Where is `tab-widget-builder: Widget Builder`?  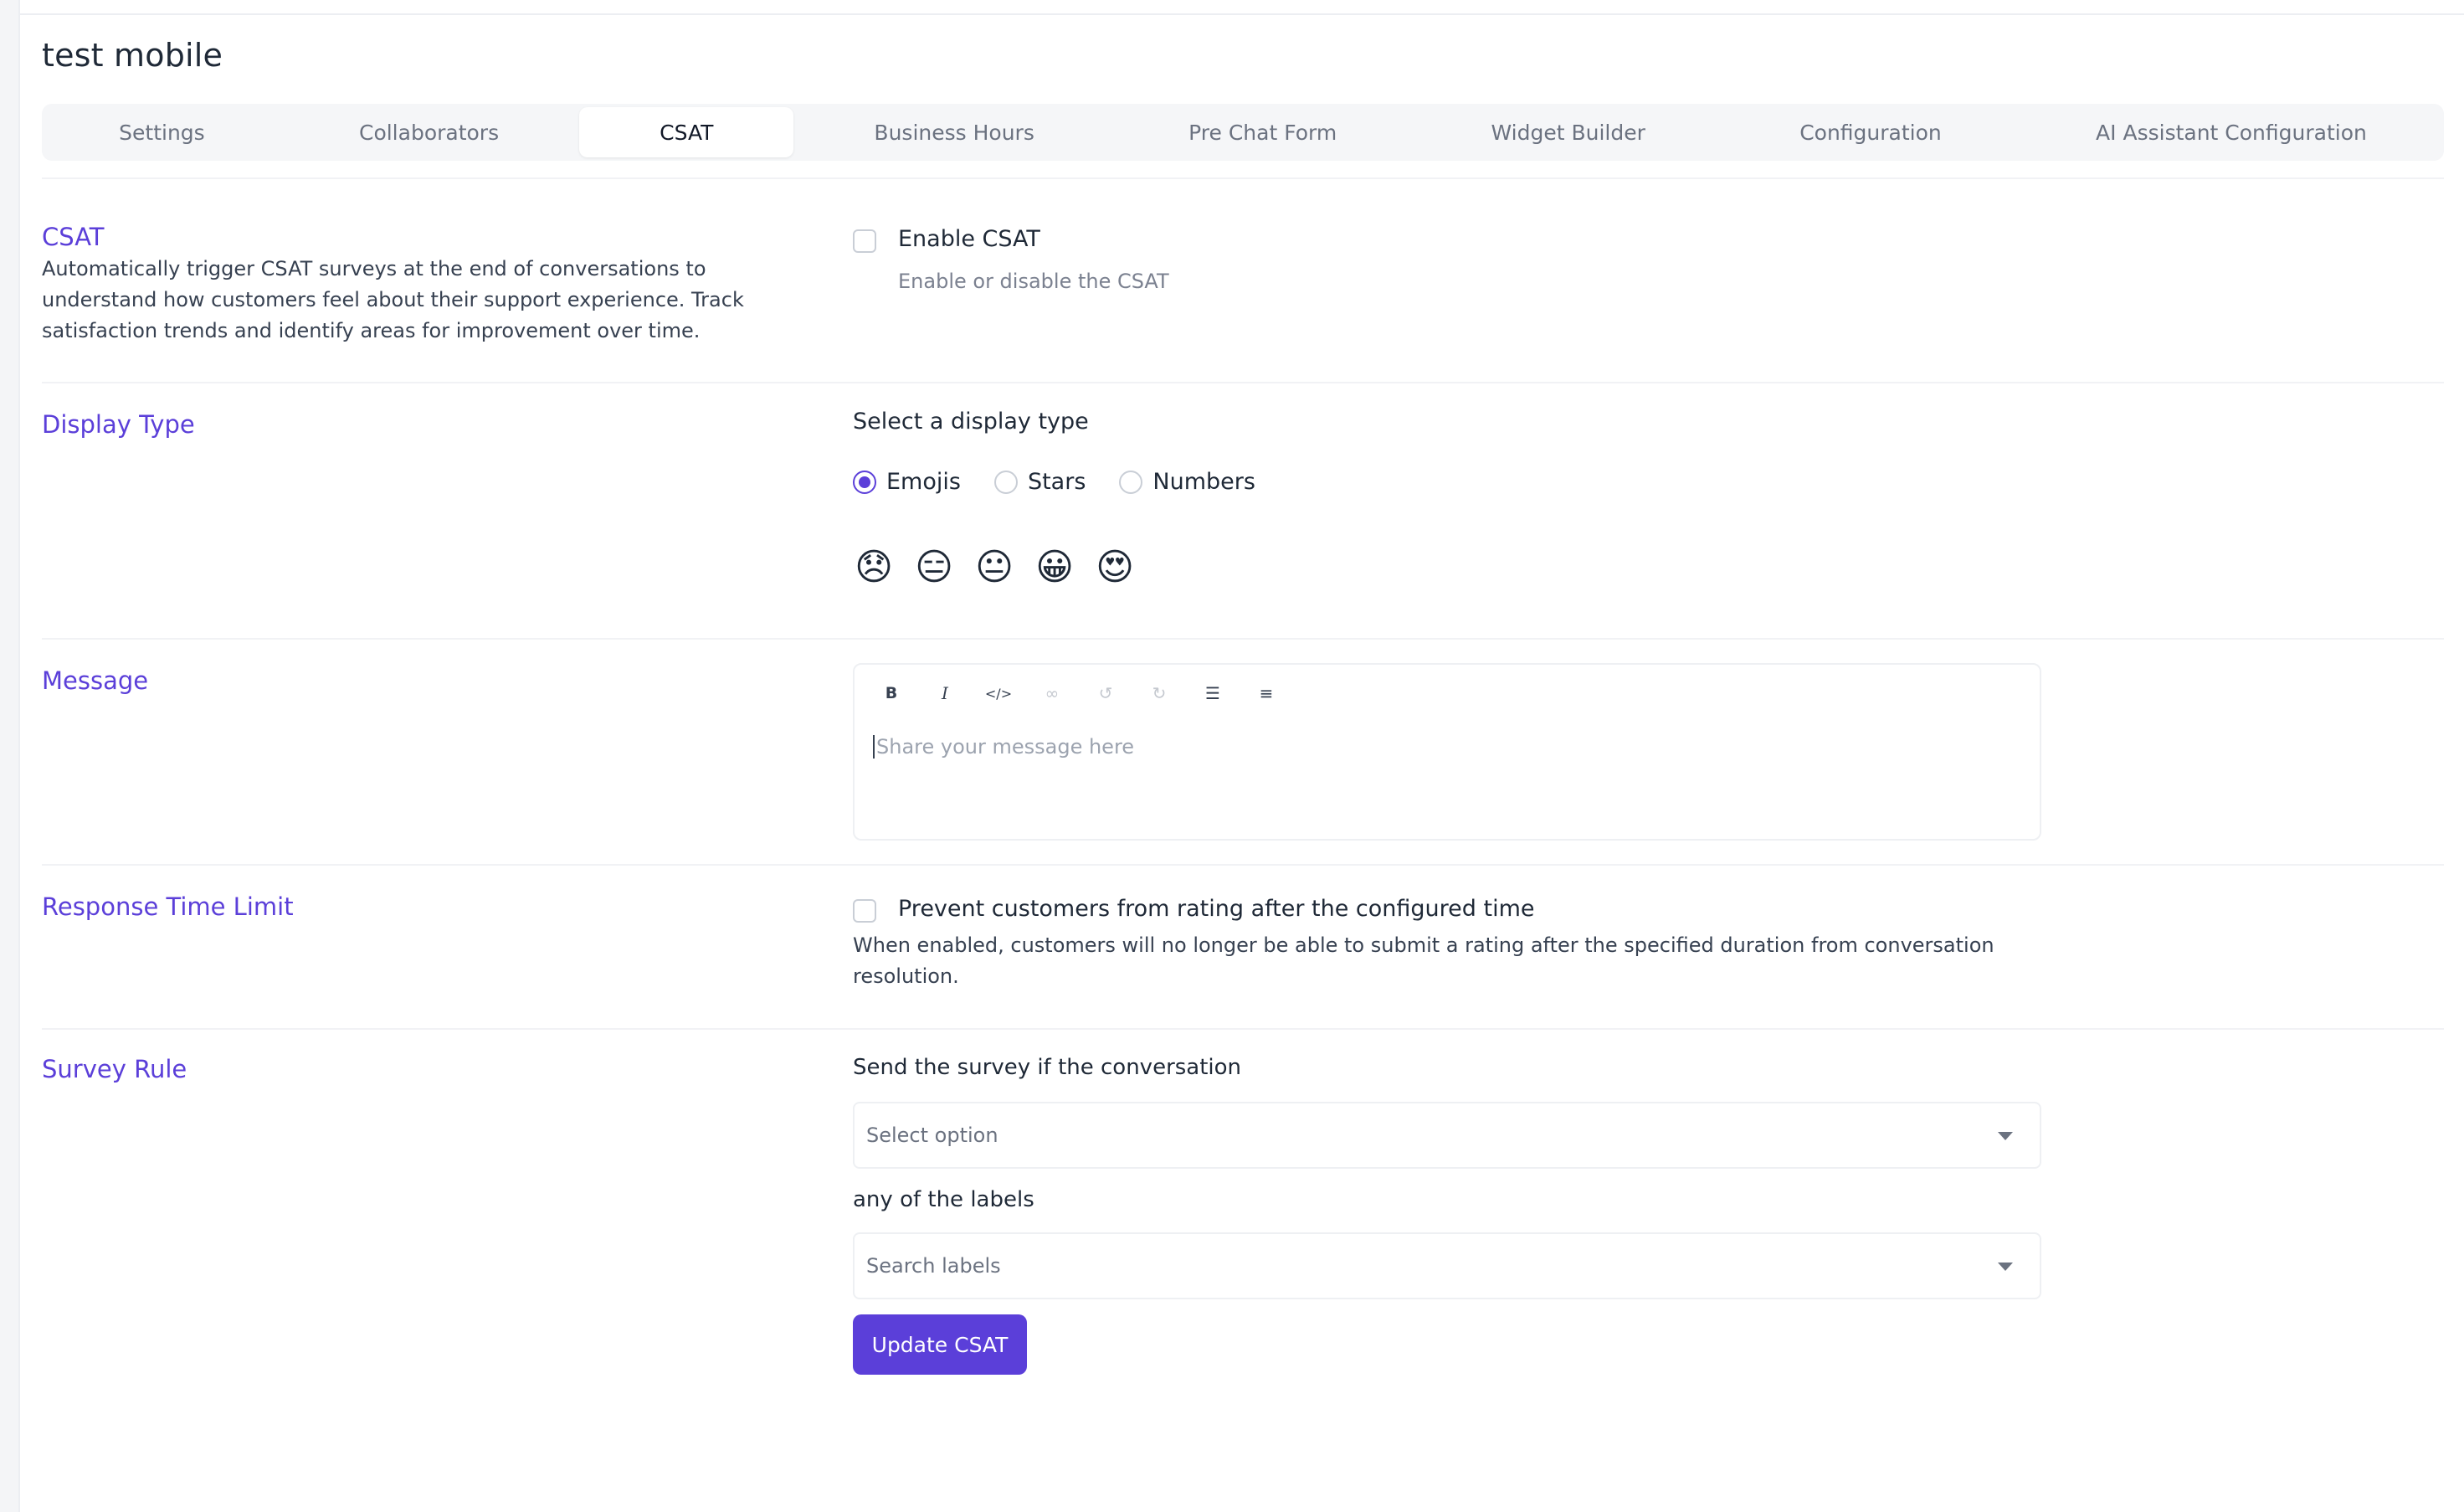 tab-widget-builder: Widget Builder is located at coordinates (1568, 132).